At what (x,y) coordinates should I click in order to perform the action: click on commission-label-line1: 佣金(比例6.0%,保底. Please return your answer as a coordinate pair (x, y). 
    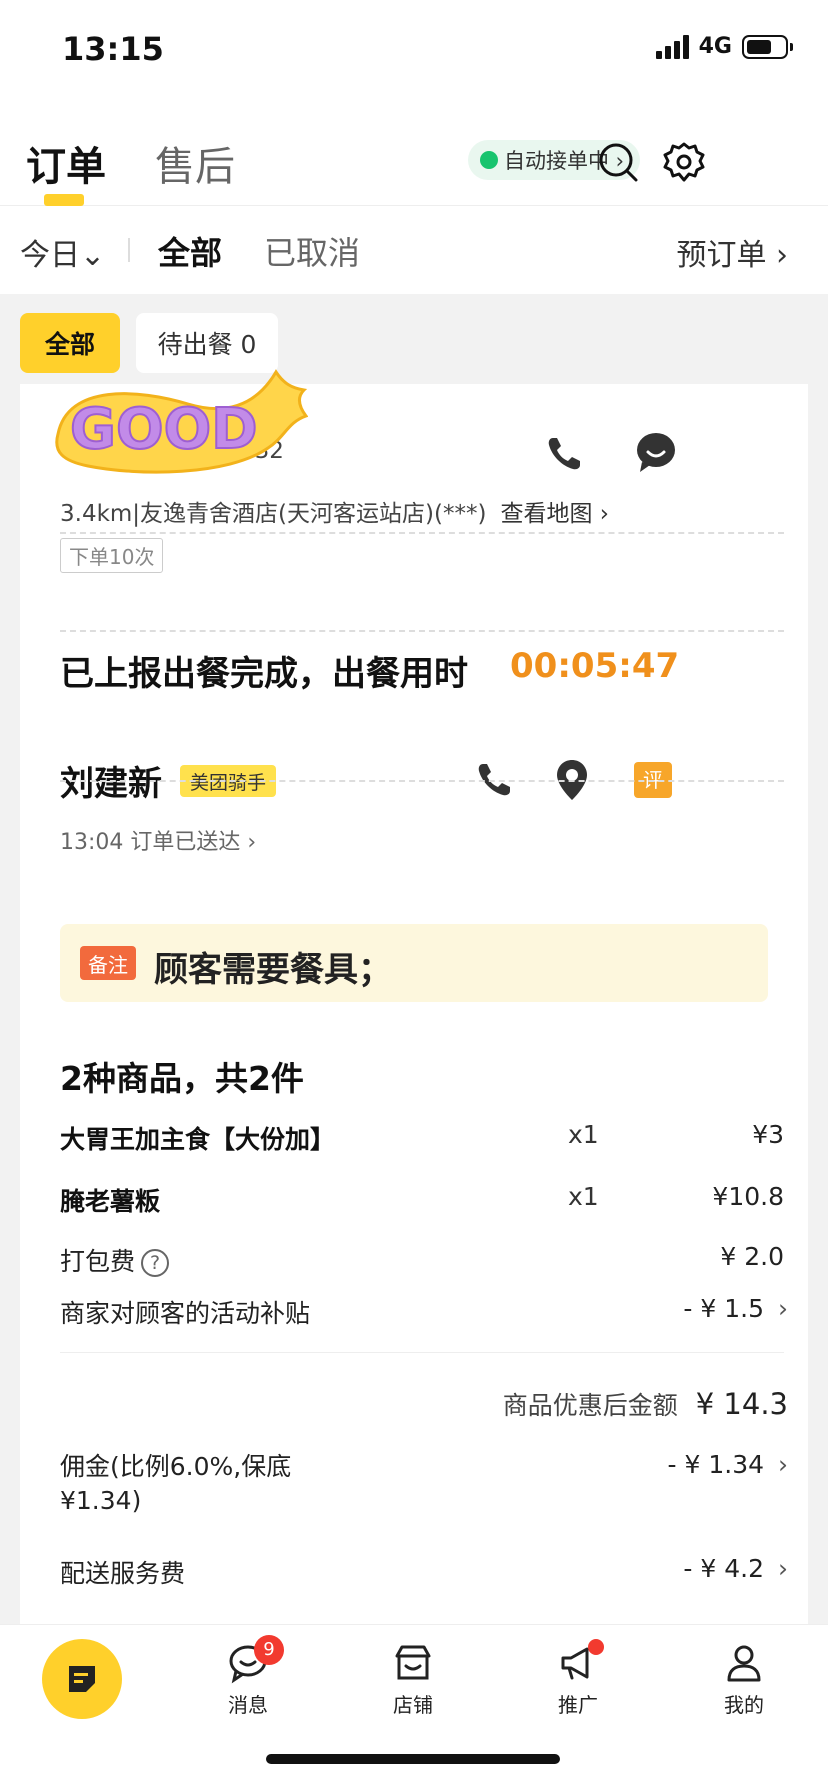
    Looking at the image, I should click on (176, 1466).